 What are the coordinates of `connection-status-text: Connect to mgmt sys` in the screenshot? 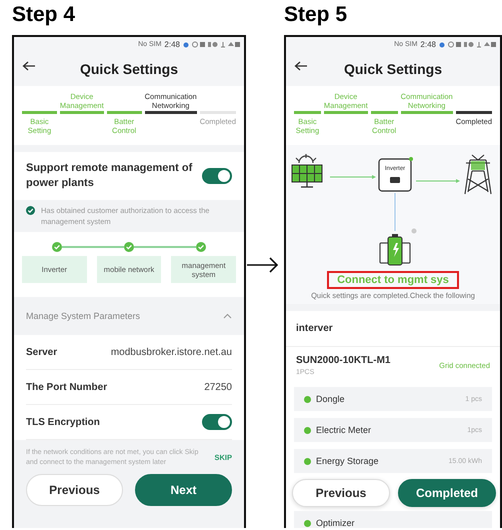 It's located at (393, 280).